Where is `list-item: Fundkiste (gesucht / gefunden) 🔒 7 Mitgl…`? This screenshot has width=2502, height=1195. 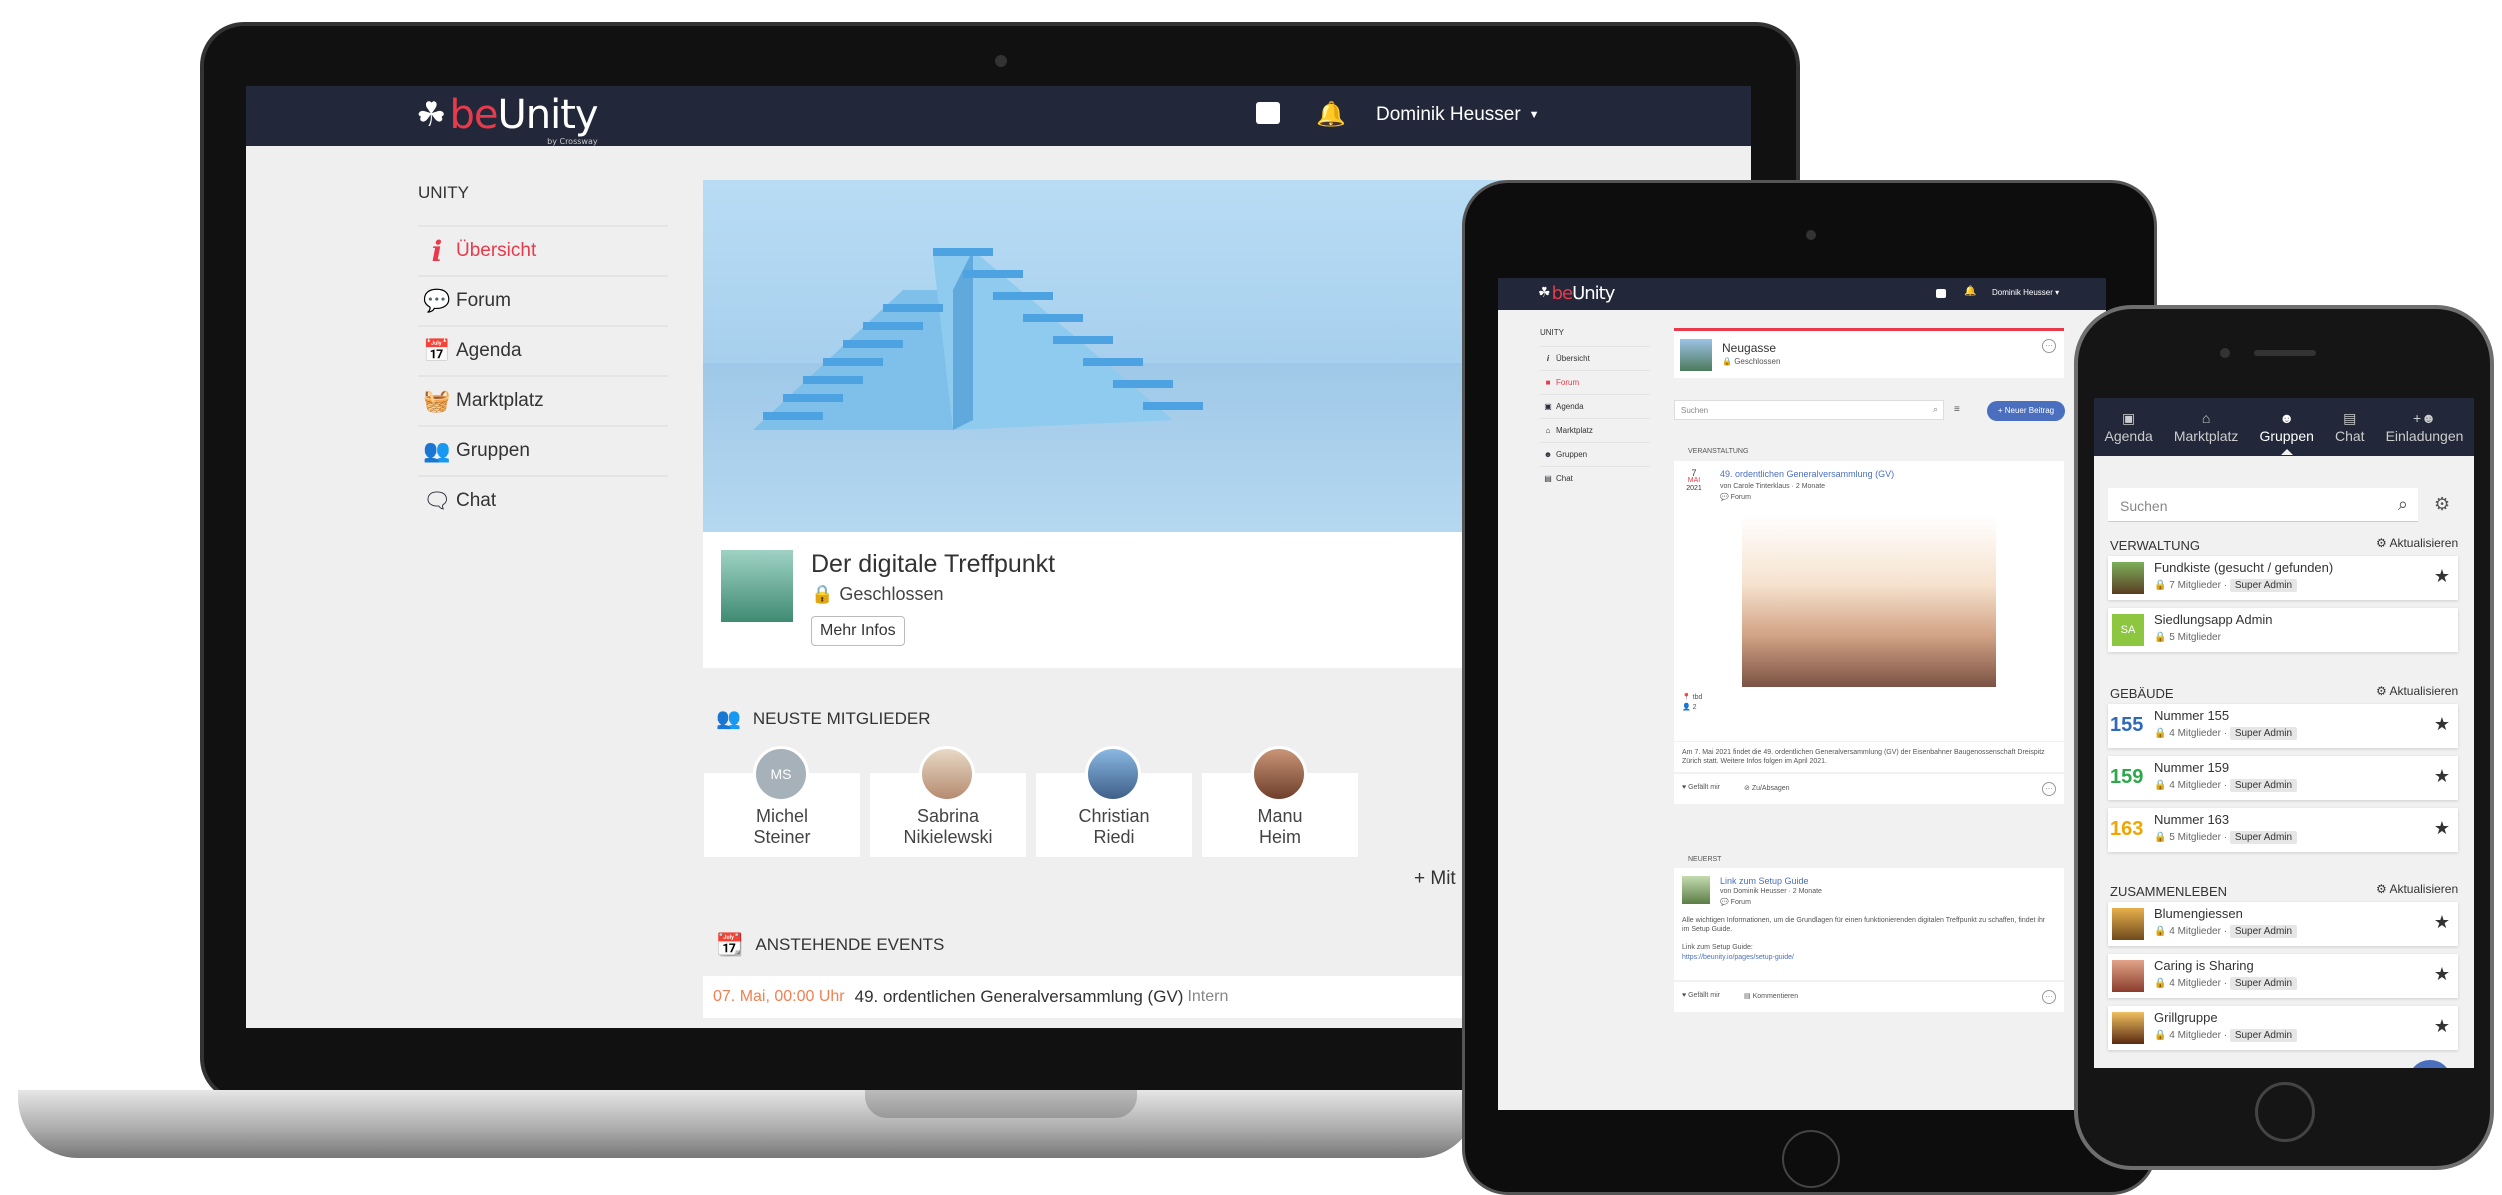
list-item: Fundkiste (gesucht / gefunden) 🔒 7 Mitgl… is located at coordinates (2283, 578).